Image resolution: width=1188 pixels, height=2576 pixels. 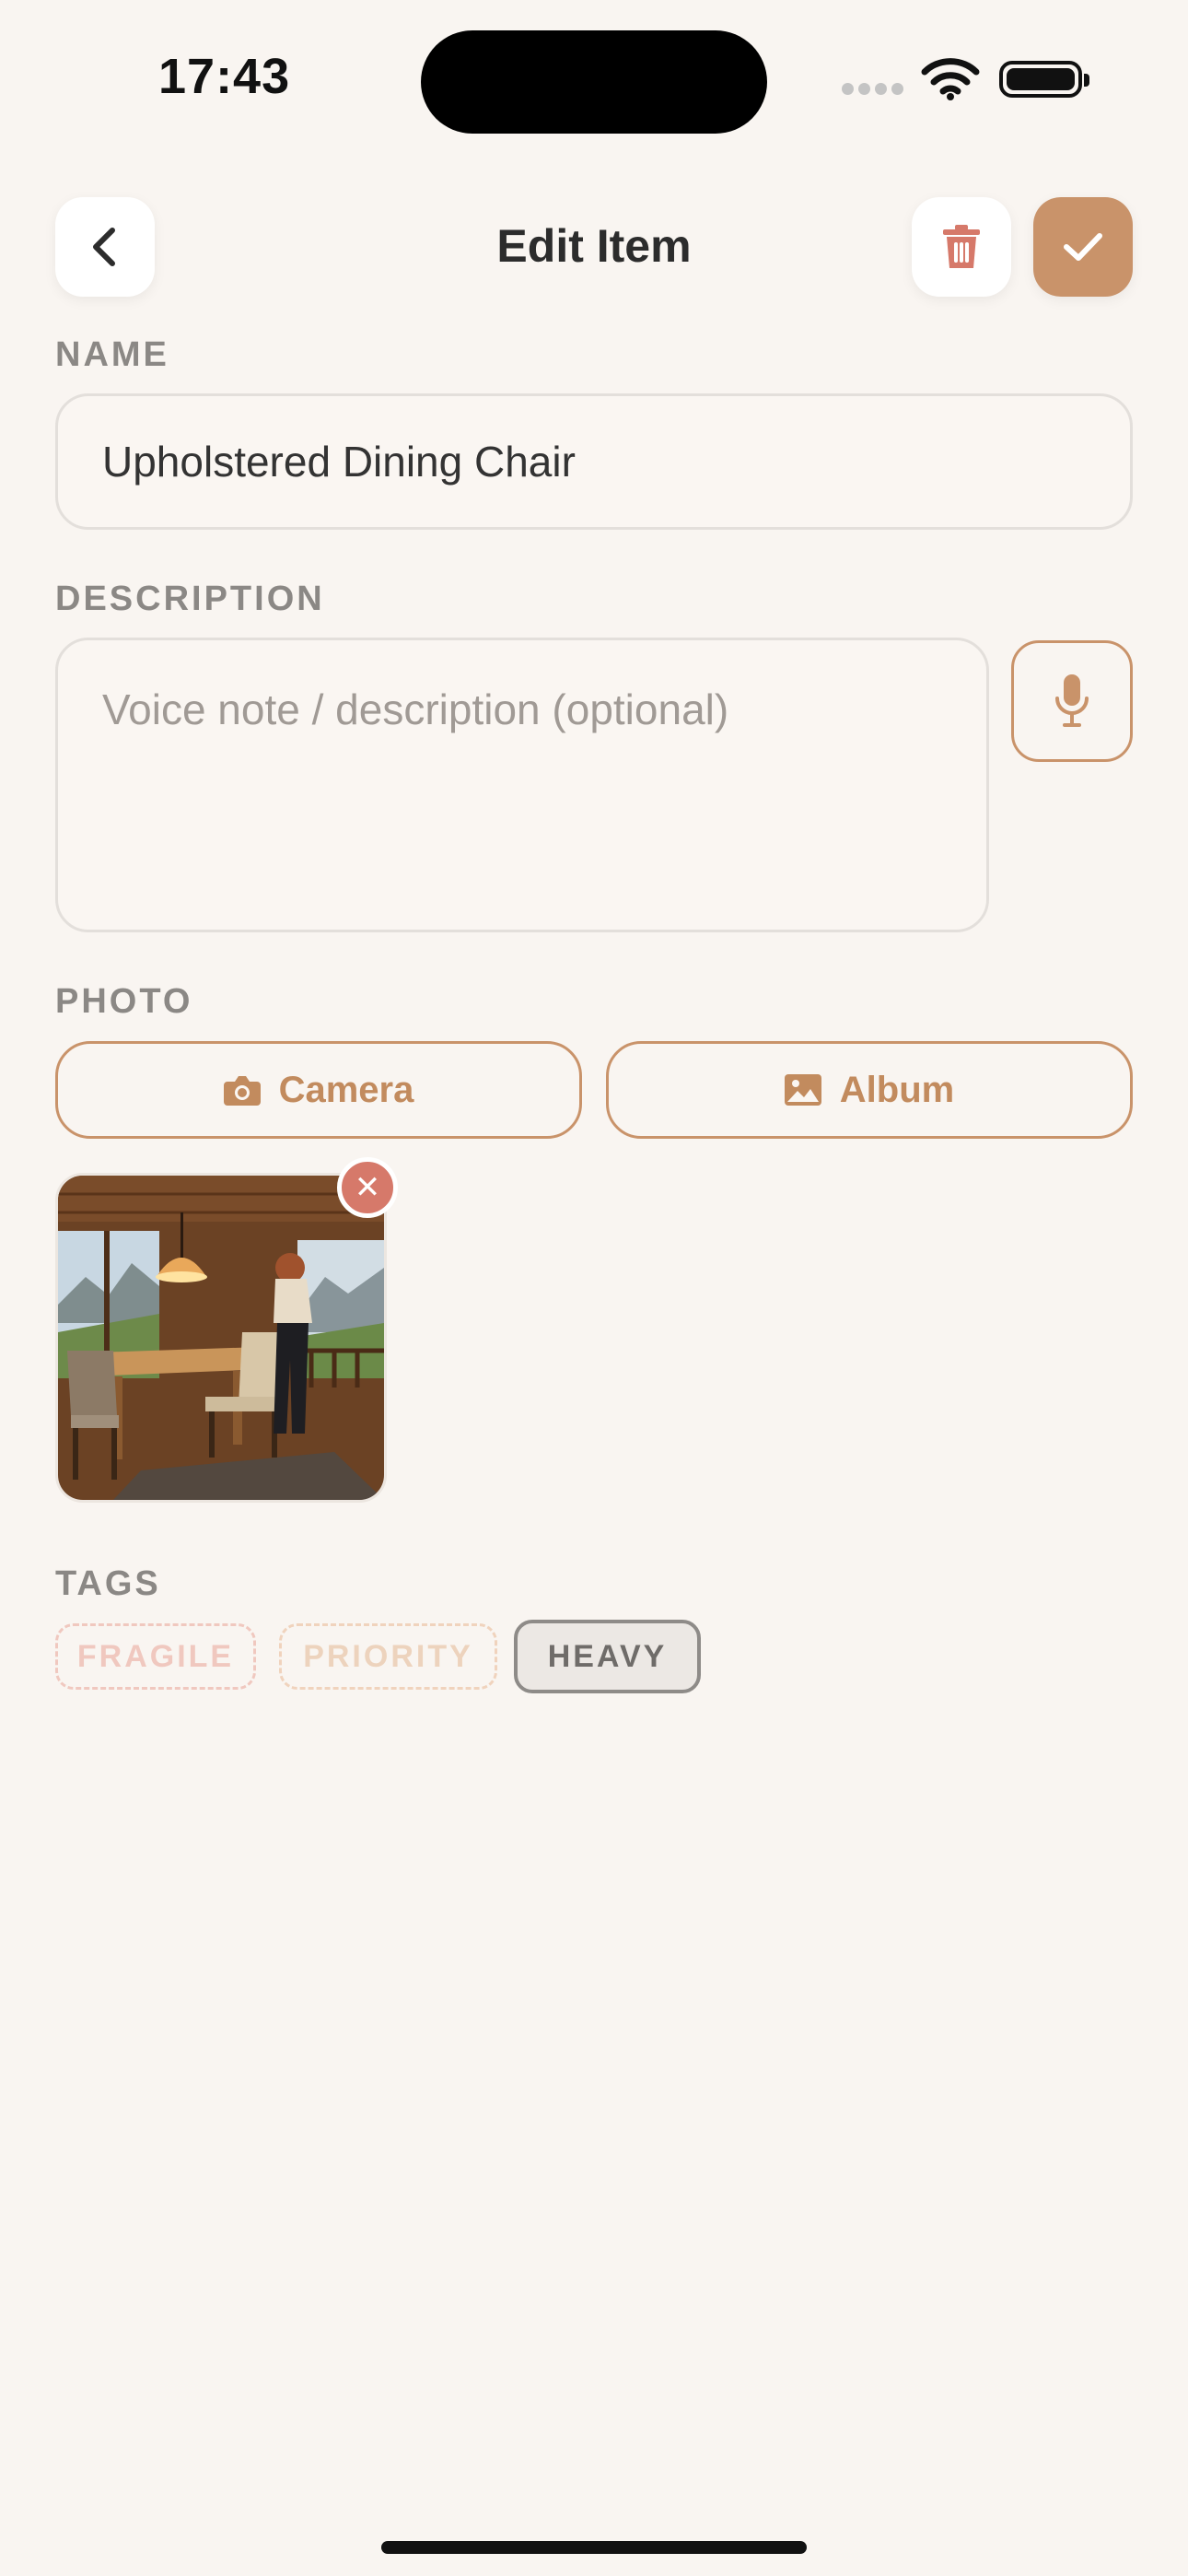 What do you see at coordinates (522, 785) in the screenshot?
I see `description-field: Voice note / description (optional)` at bounding box center [522, 785].